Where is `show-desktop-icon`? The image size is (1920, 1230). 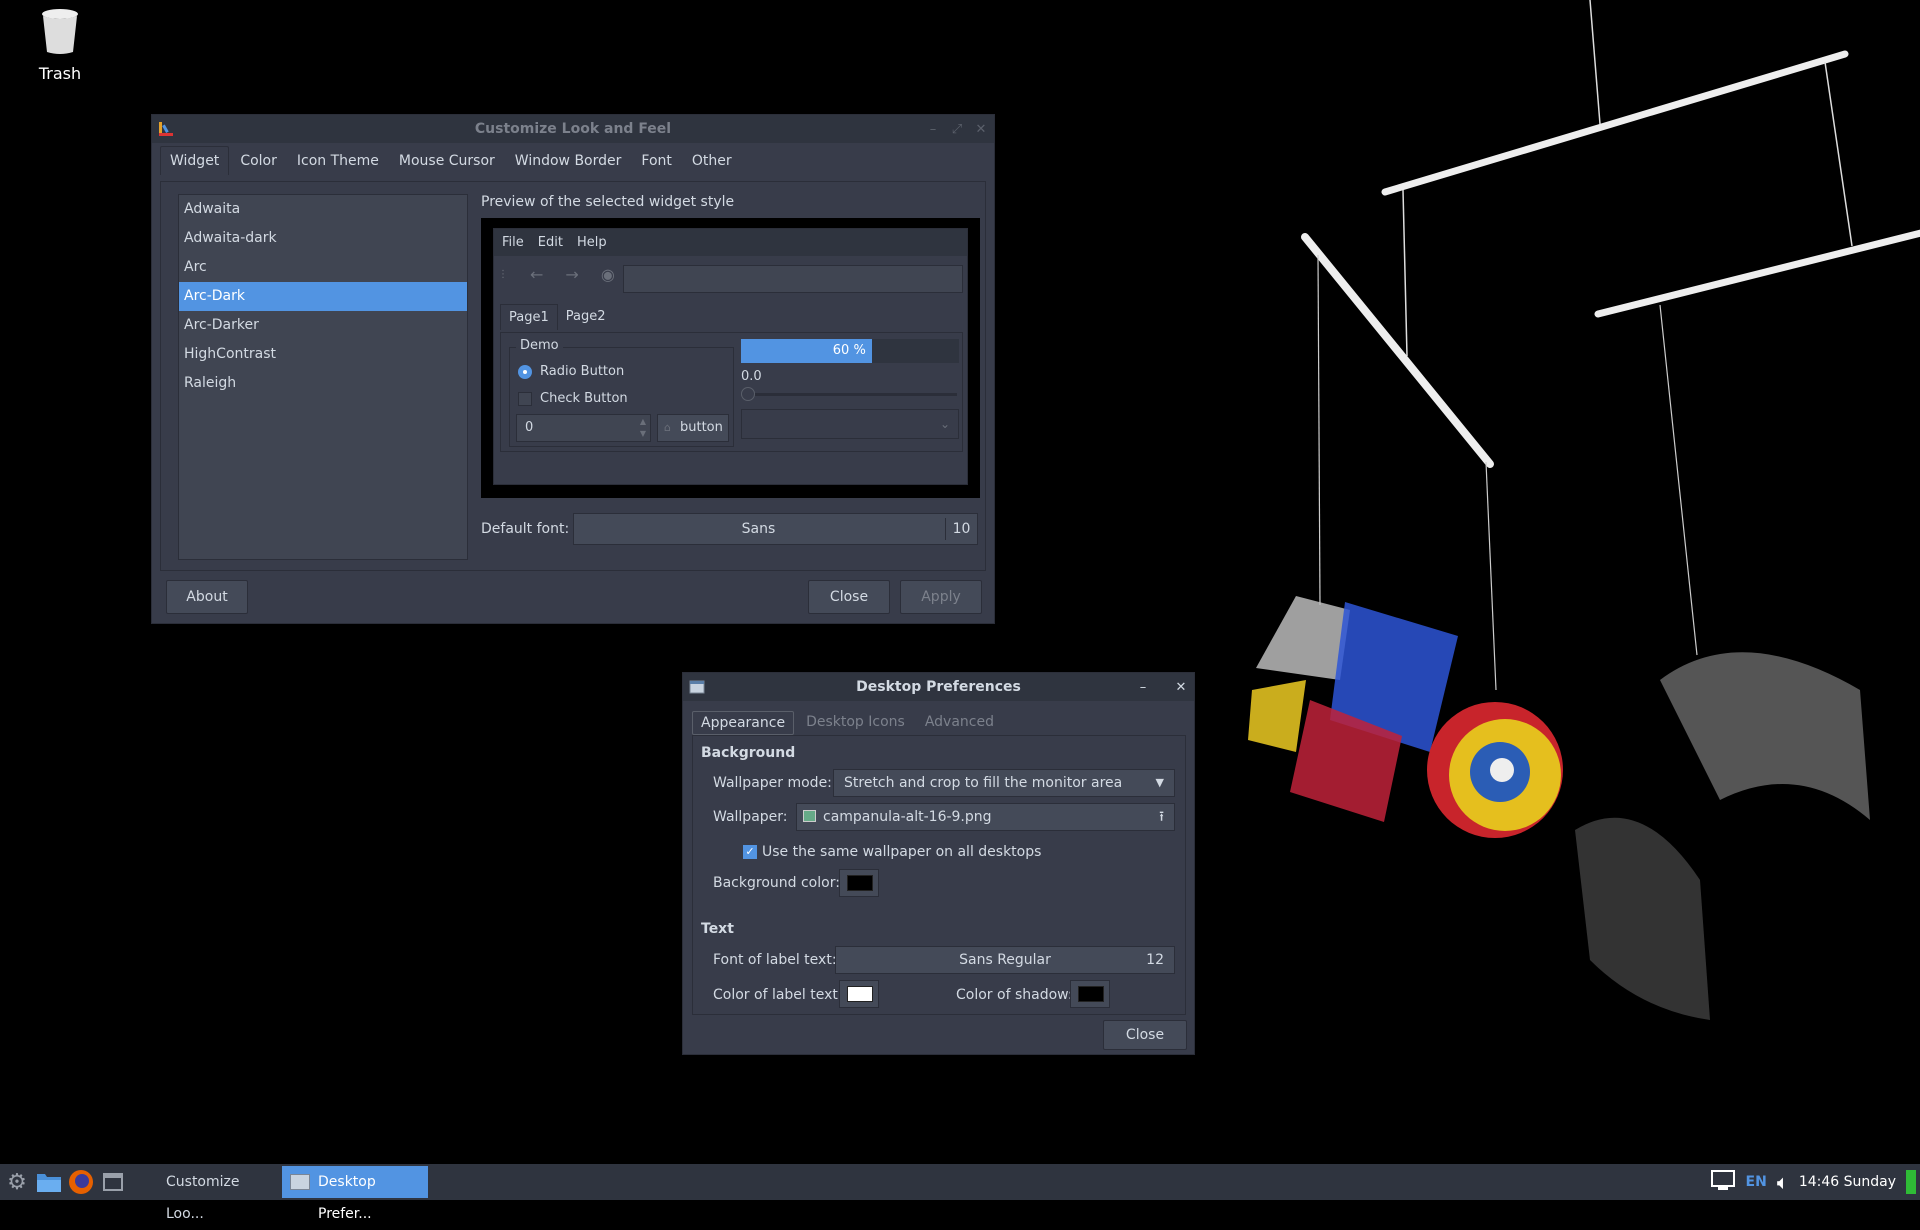
show-desktop-icon is located at coordinates (113, 1182).